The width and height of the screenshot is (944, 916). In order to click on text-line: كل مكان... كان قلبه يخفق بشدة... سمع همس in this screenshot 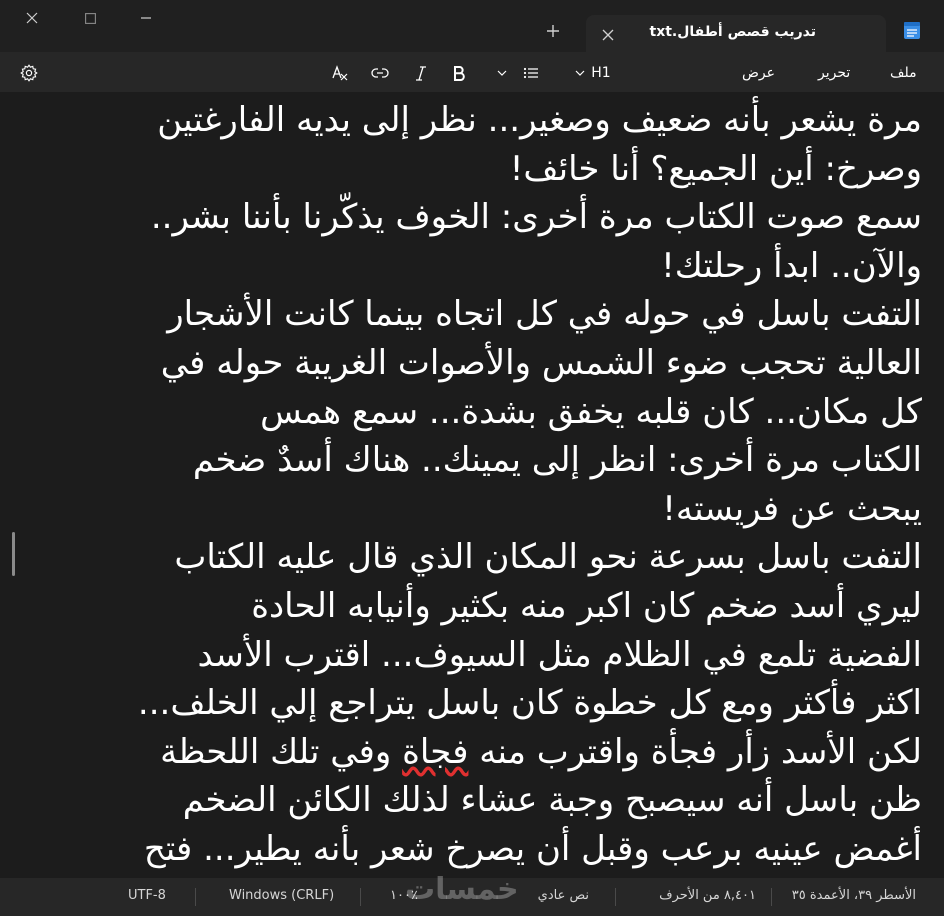, I will do `click(591, 411)`.